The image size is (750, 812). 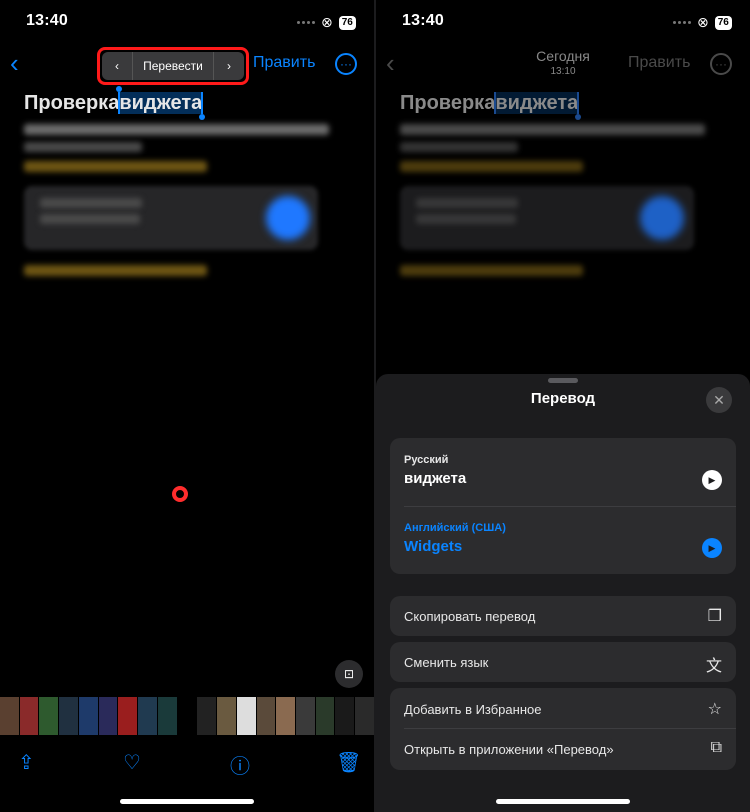 What do you see at coordinates (719, 400) in the screenshot?
I see `close-icon: ✕` at bounding box center [719, 400].